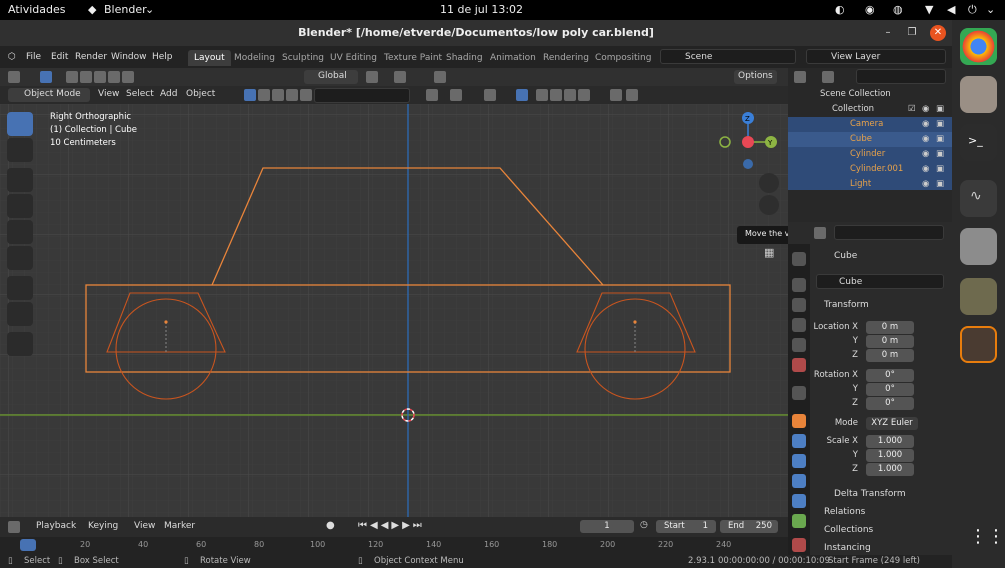 This screenshot has width=1005, height=568. I want to click on show-apps-icon: ⋮⋮, so click(982, 538).